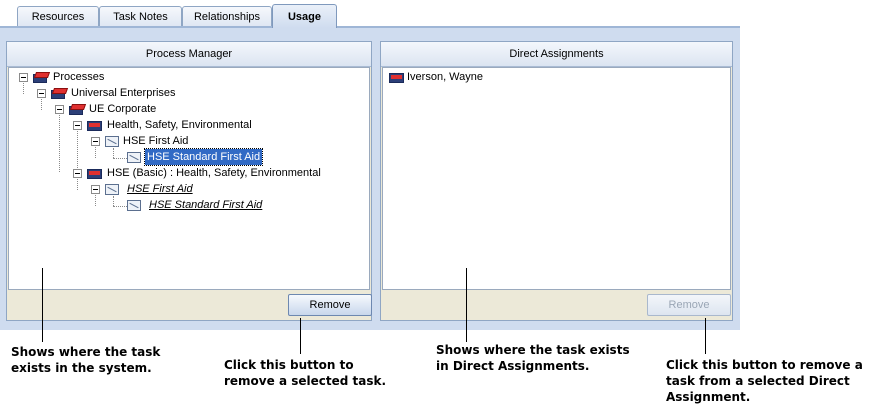 This screenshot has height=407, width=880. Describe the element at coordinates (556, 54) in the screenshot. I see `direct-assignments-header: Direct Assignments` at that location.